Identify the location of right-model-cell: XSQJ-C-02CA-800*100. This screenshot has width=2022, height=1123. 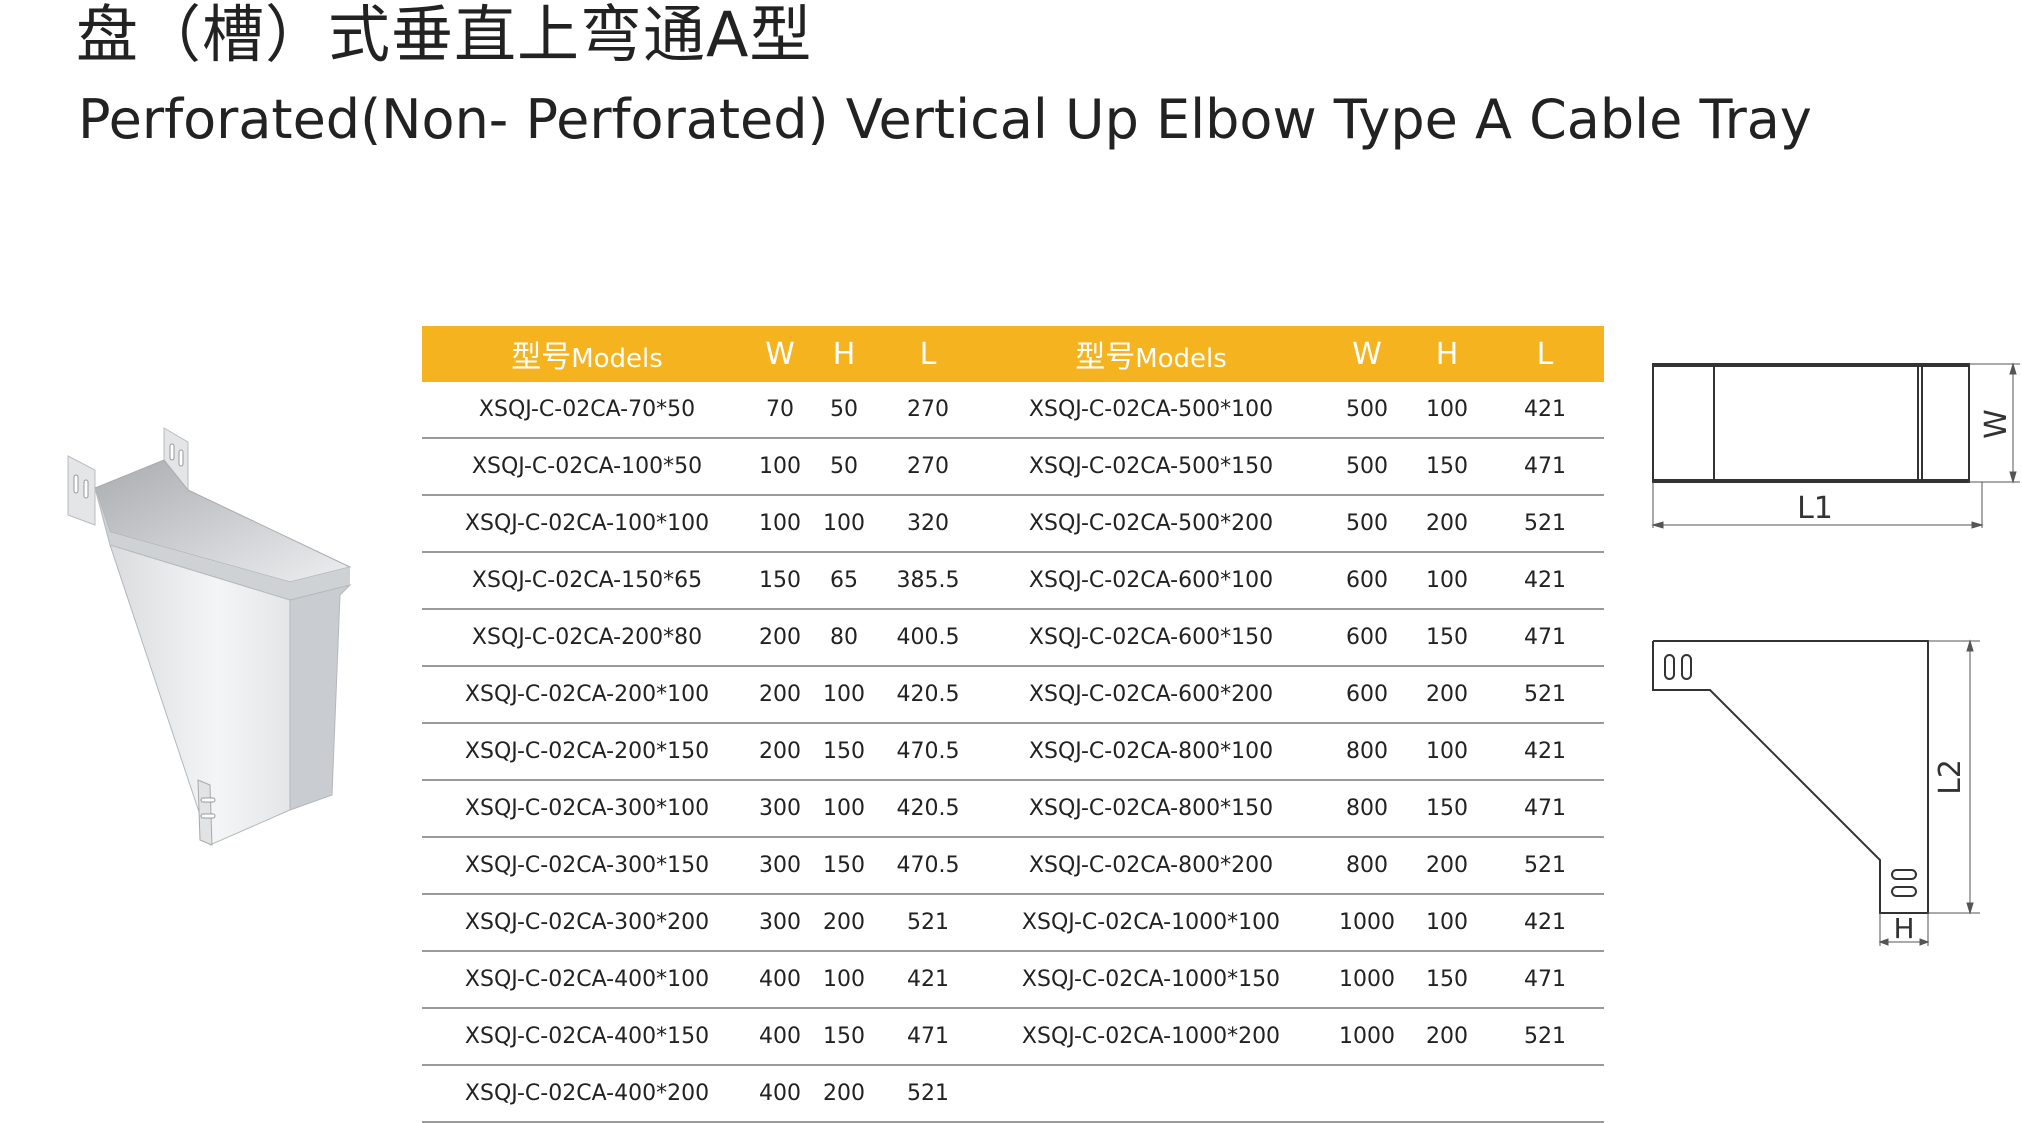
(1151, 752).